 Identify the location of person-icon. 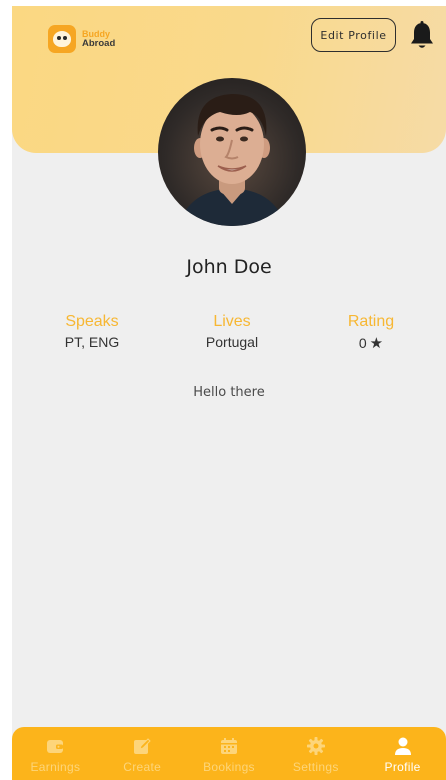
(402, 746).